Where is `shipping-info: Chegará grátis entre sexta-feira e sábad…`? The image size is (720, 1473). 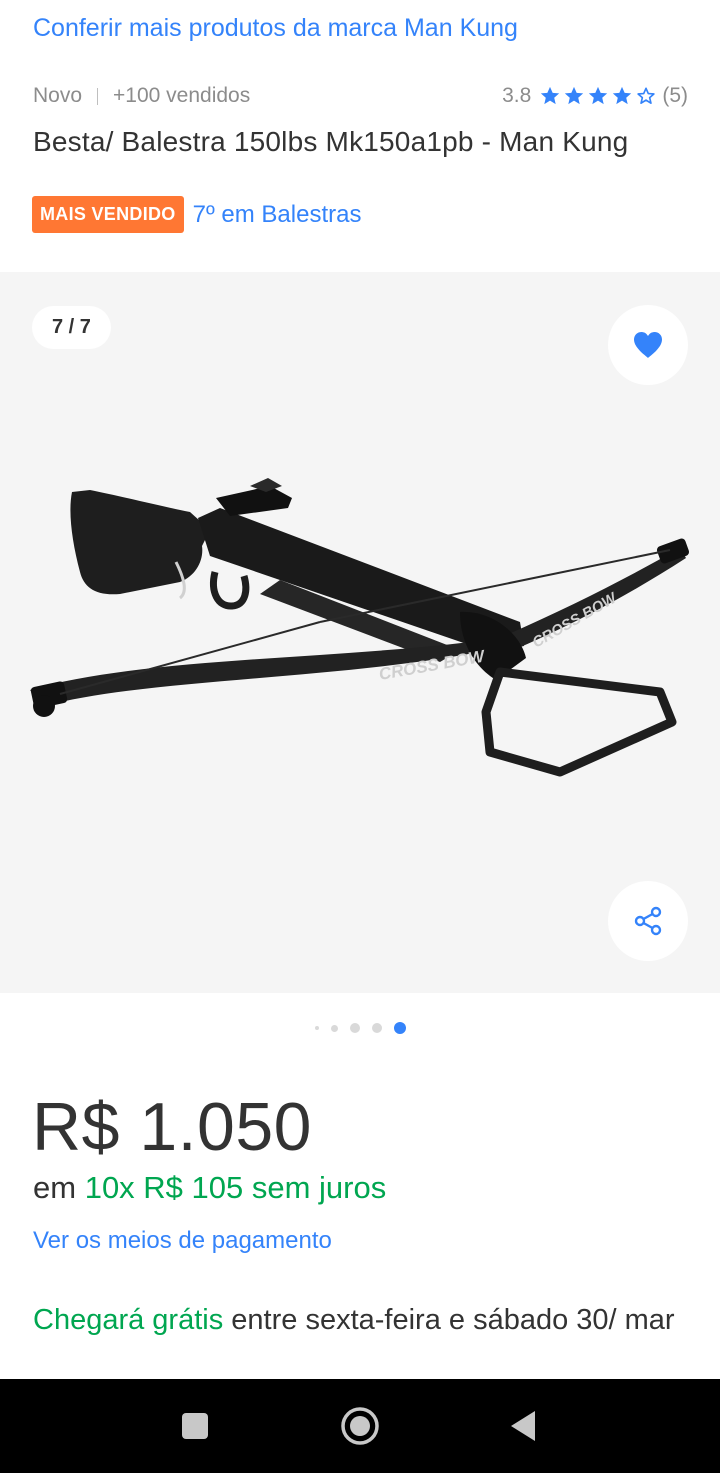
shipping-info: Chegará grátis entre sexta-feira e sábad… is located at coordinates (363, 1320).